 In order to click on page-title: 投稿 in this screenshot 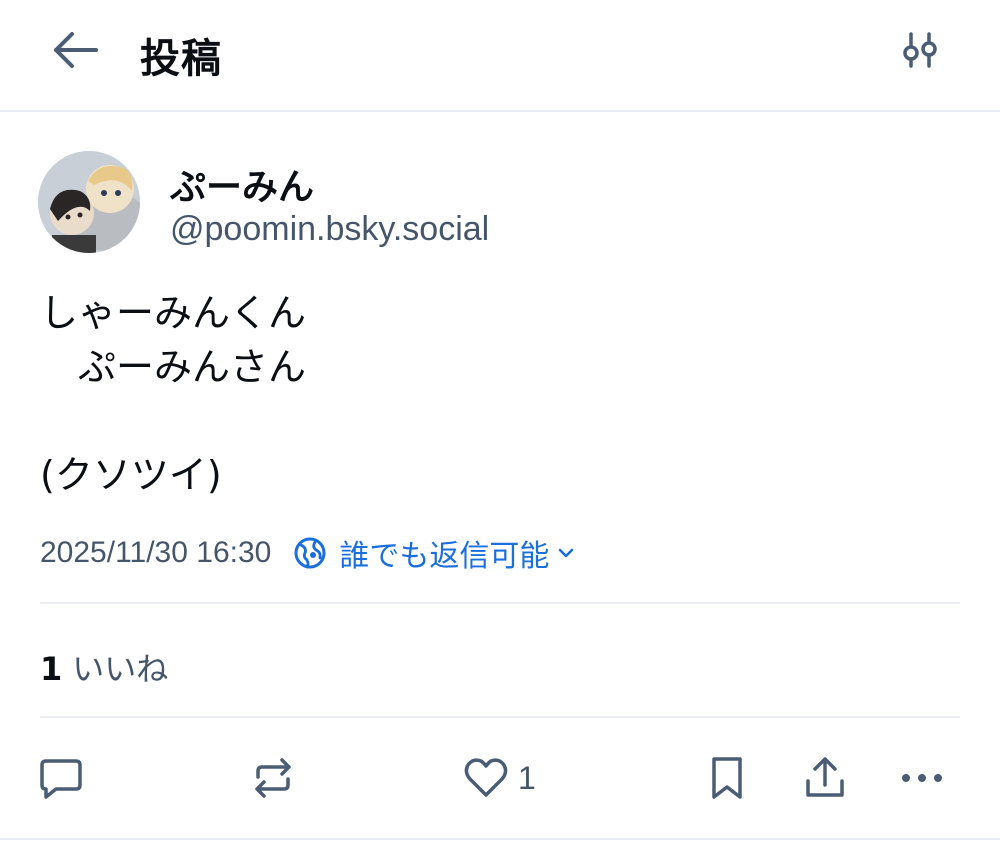, I will do `click(181, 59)`.